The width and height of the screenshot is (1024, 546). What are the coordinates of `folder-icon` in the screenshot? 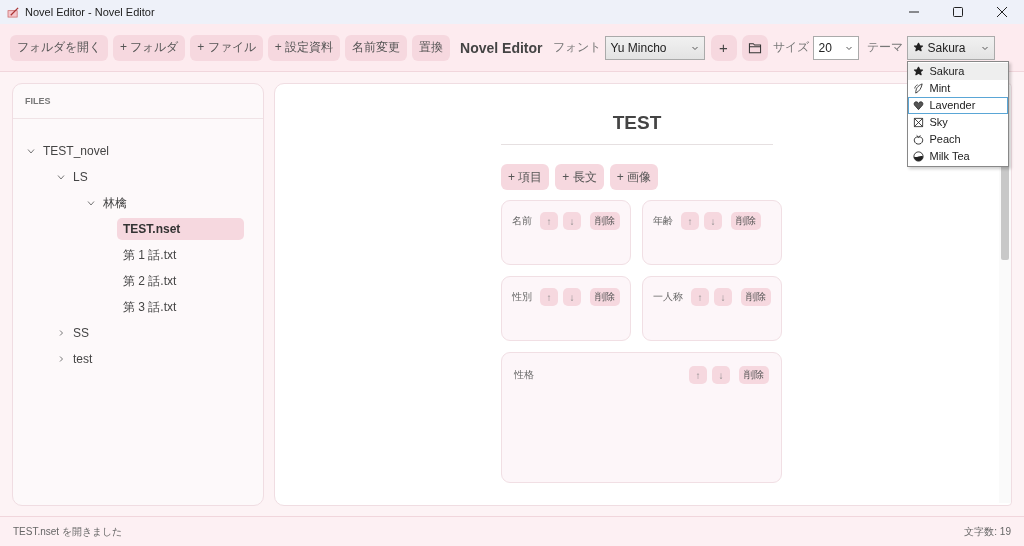 It's located at (754, 47).